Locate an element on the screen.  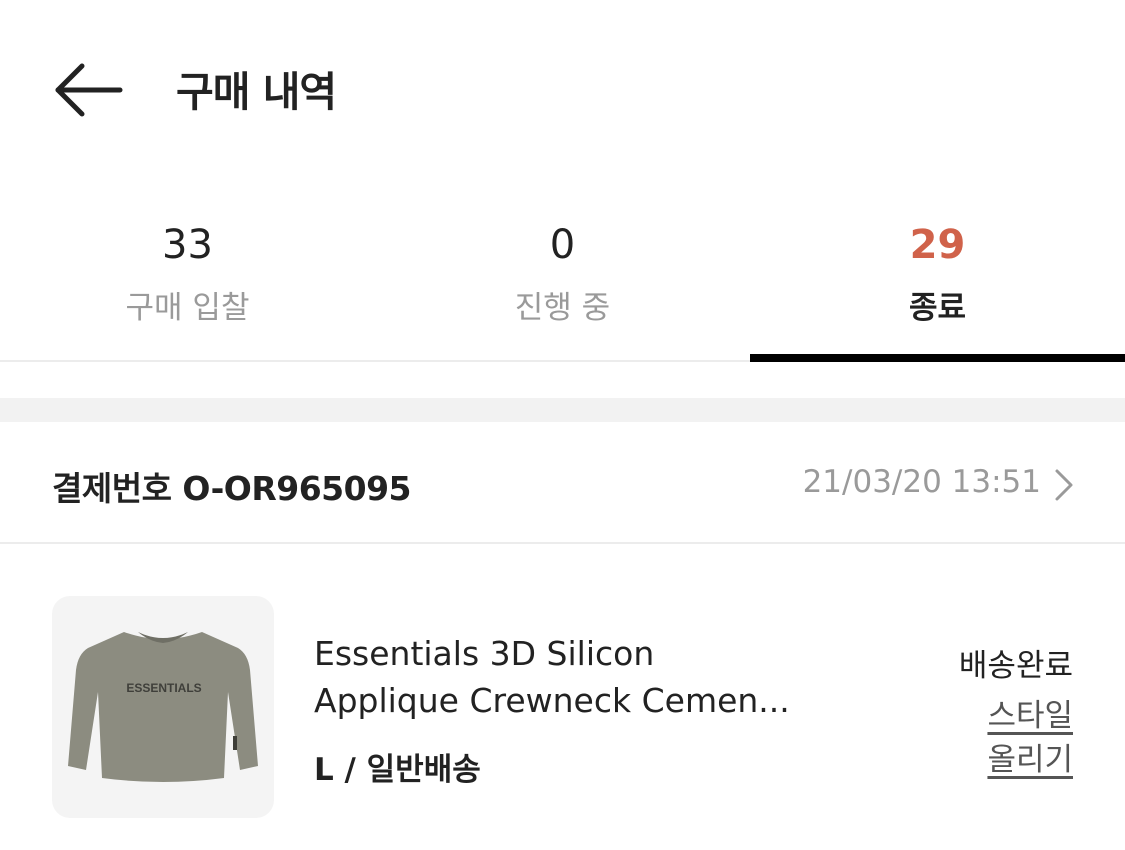
product-name-line1: Essentials 3D Silicon is located at coordinates (484, 653).